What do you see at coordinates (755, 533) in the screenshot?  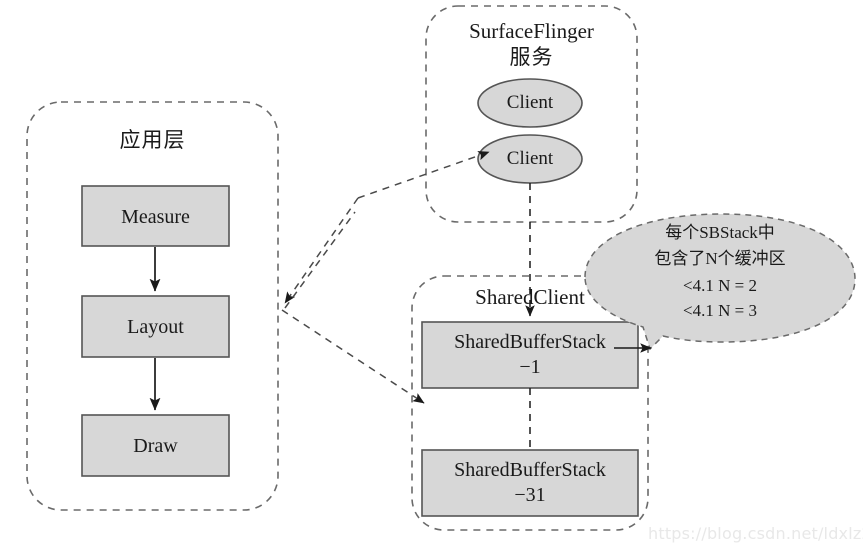 I see `watermark-text: https://blog.csdn.net/ldxlz224` at bounding box center [755, 533].